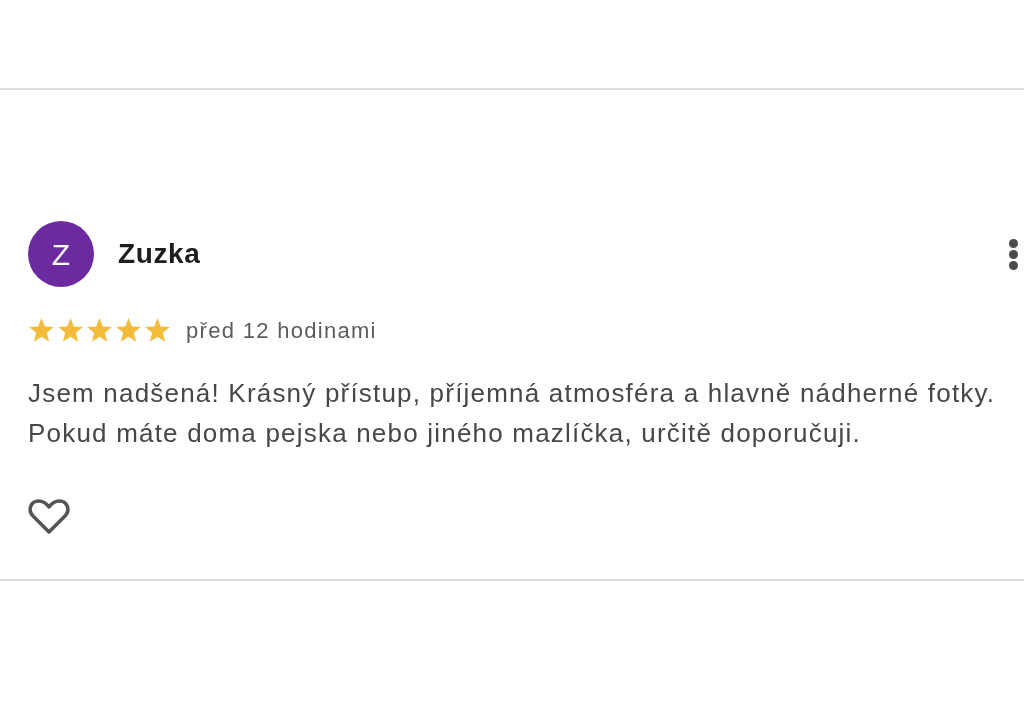 This screenshot has width=1024, height=715. I want to click on like-button, so click(49, 516).